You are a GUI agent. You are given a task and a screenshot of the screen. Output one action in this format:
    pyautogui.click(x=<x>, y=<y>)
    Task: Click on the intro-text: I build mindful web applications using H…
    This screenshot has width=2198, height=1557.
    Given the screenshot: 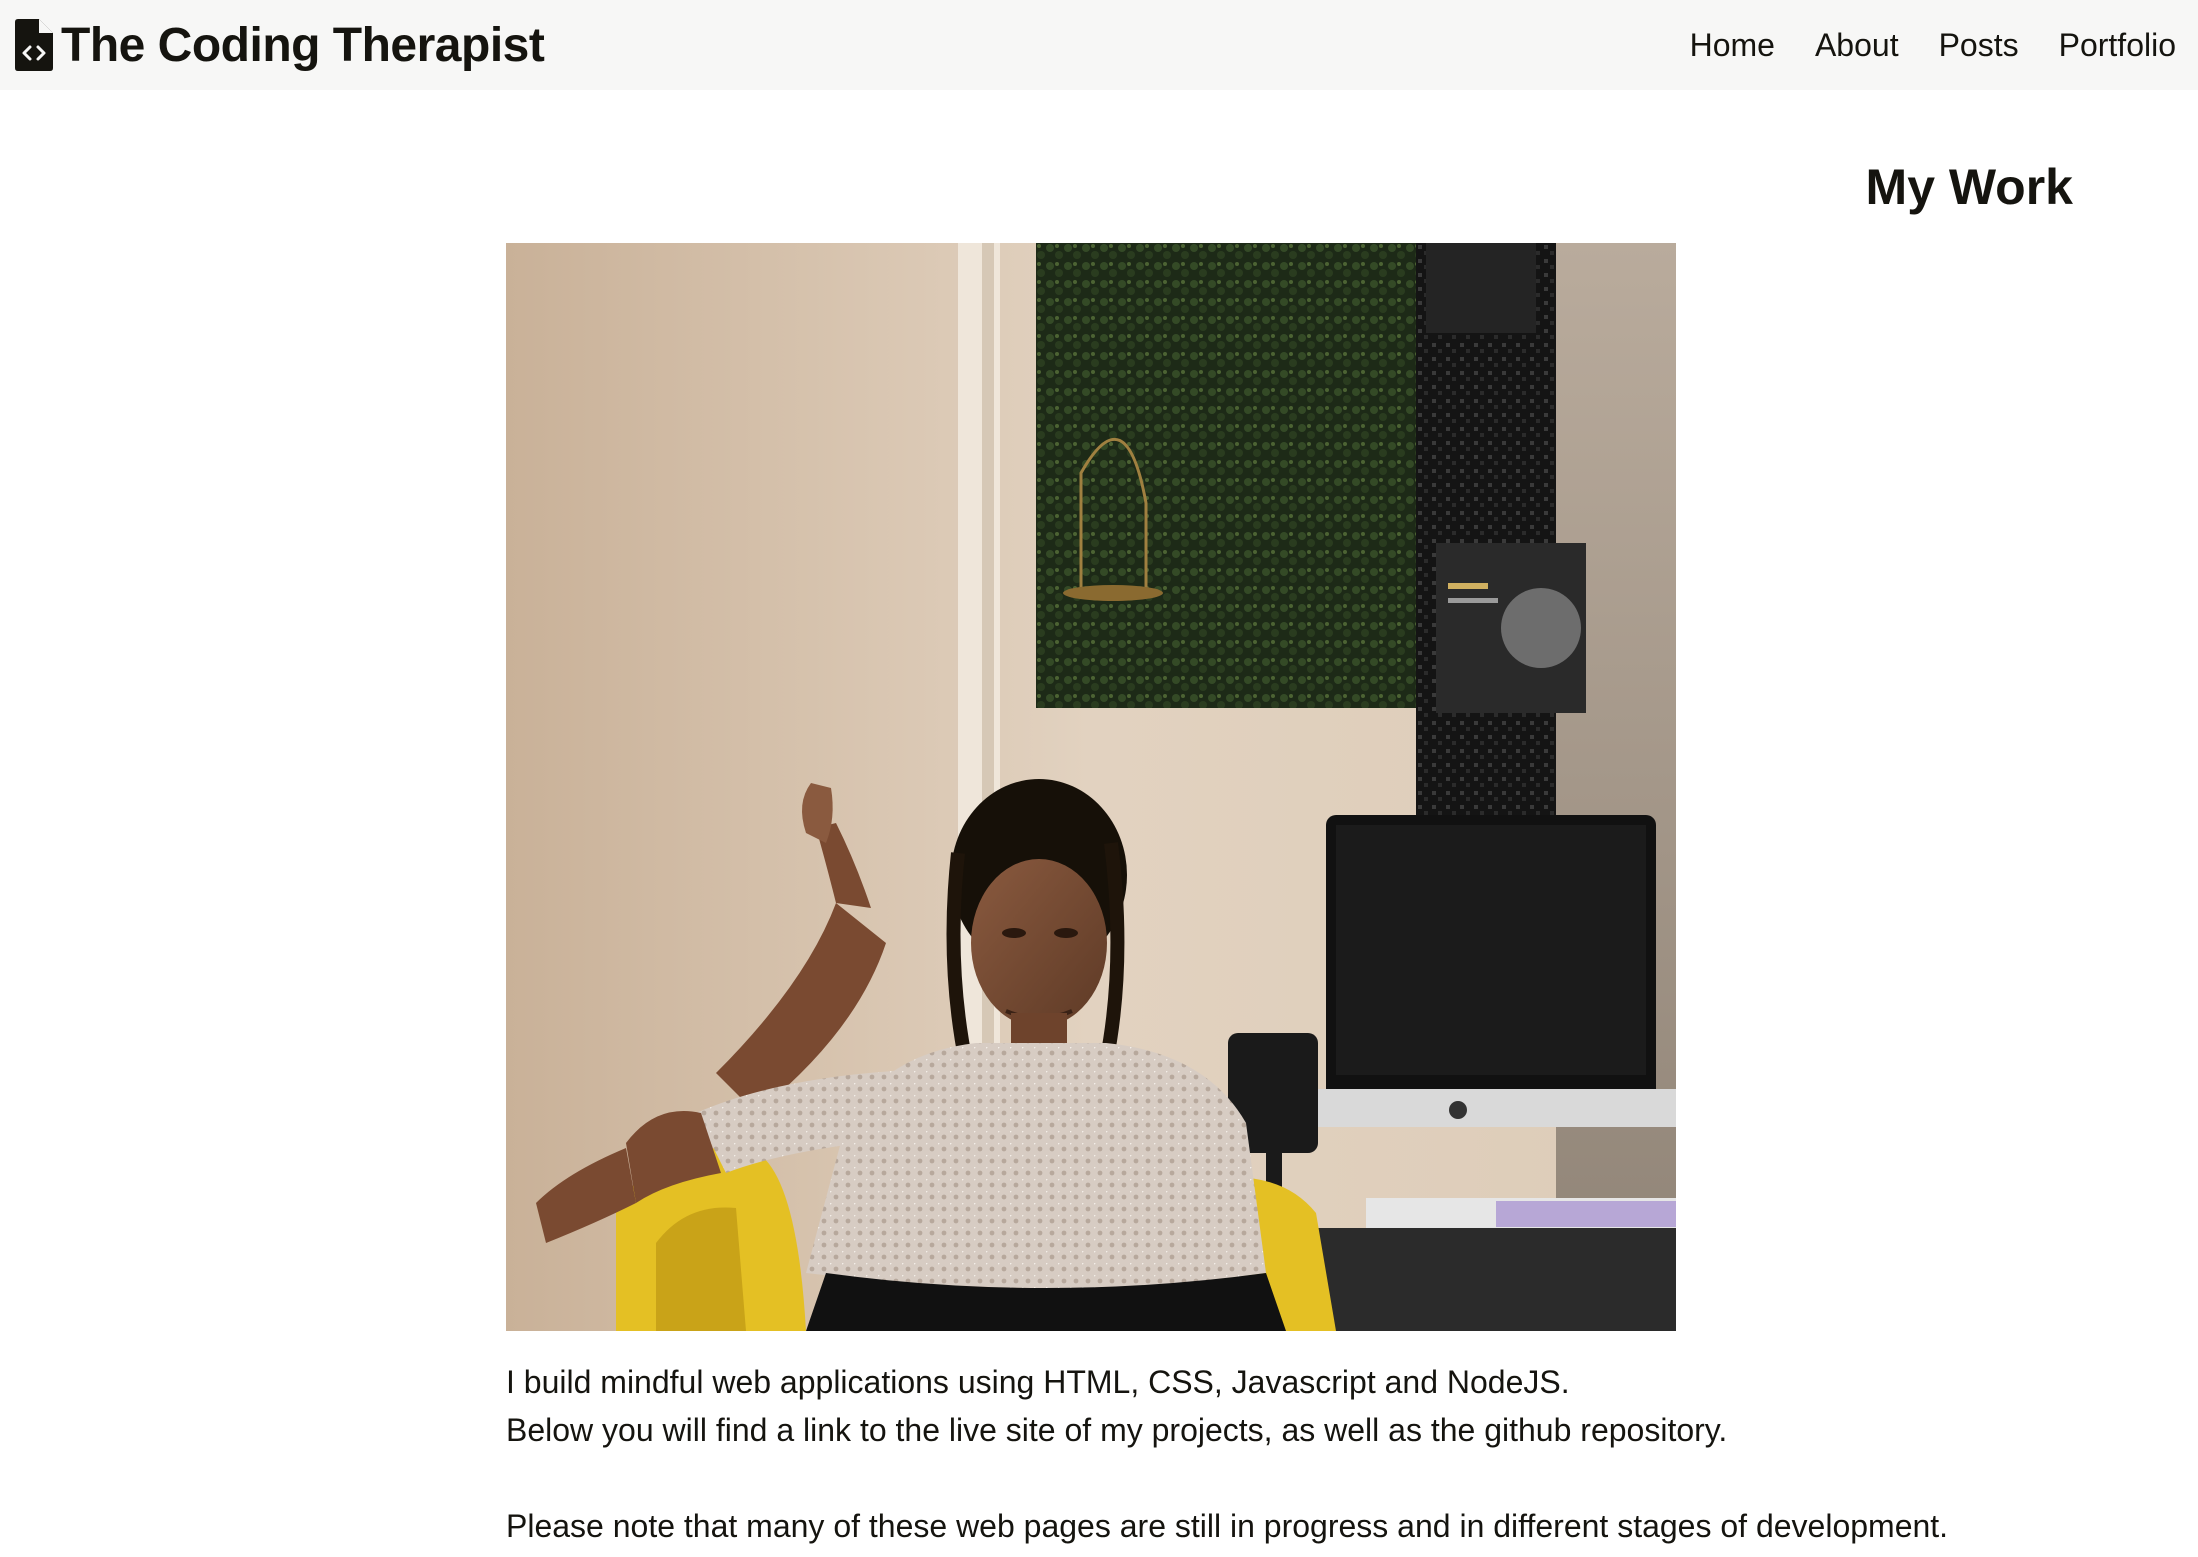 What is the action you would take?
    pyautogui.click(x=1331, y=1454)
    